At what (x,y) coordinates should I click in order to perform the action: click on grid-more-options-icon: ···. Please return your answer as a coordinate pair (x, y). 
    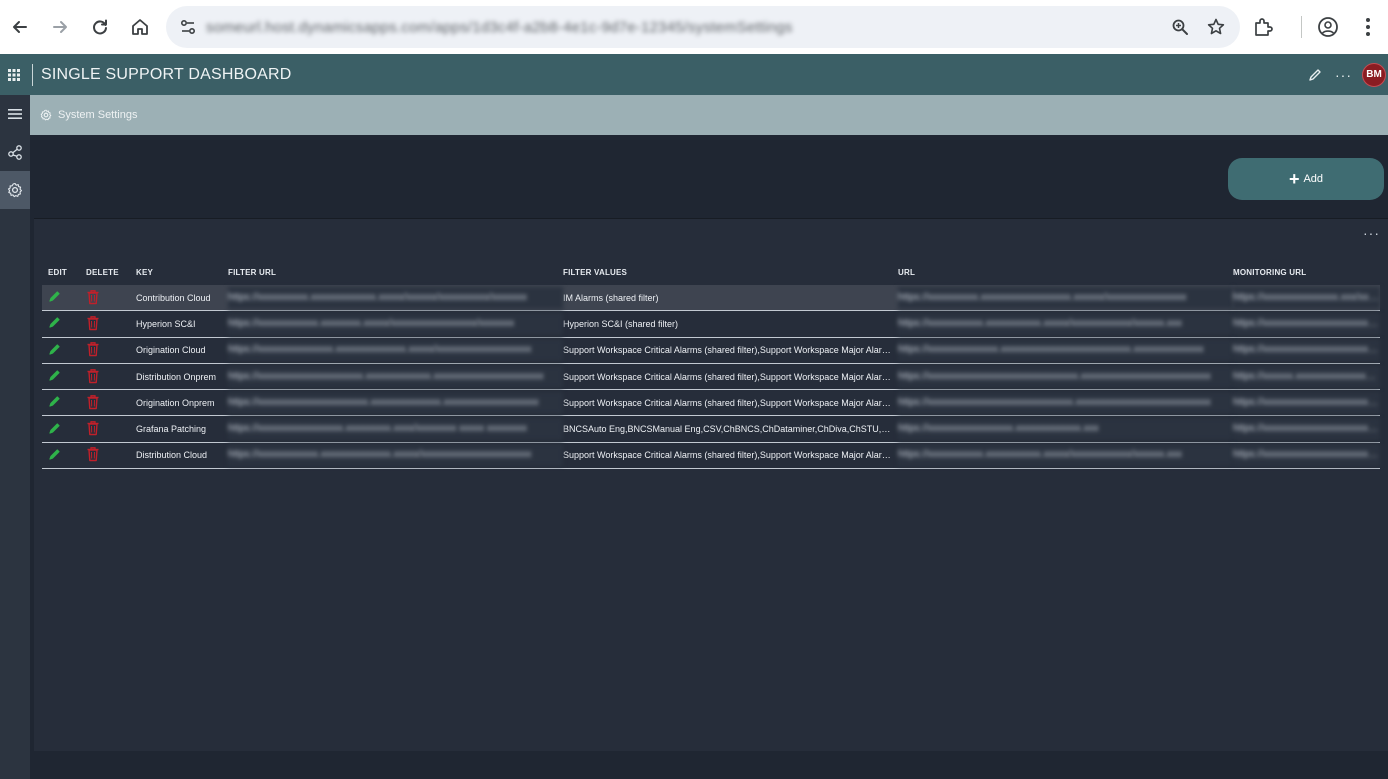
    Looking at the image, I should click on (1371, 233).